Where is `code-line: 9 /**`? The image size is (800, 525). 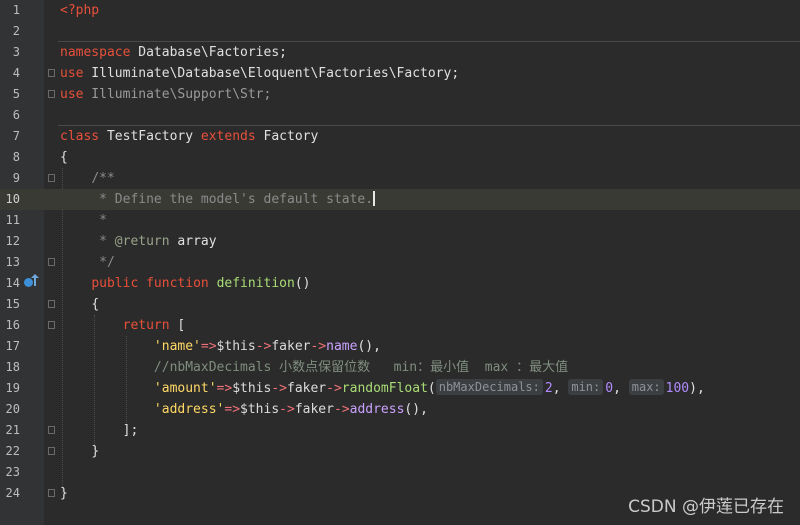 code-line: 9 /** is located at coordinates (400, 178).